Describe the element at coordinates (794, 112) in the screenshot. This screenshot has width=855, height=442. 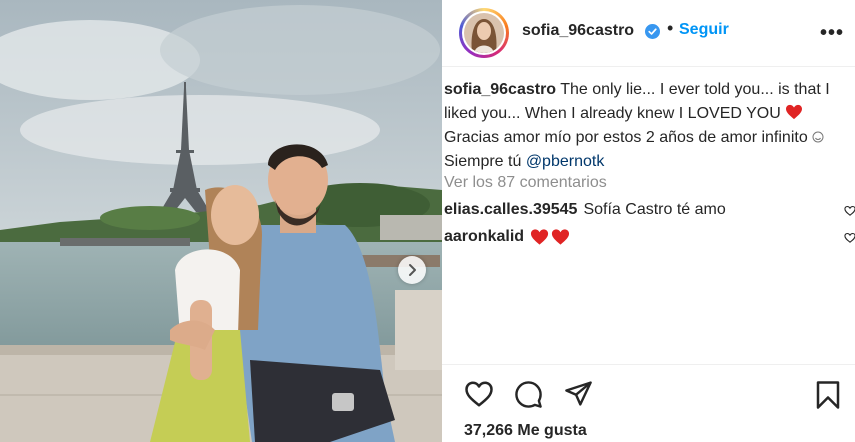
I see `red-heart-emoji-icon` at that location.